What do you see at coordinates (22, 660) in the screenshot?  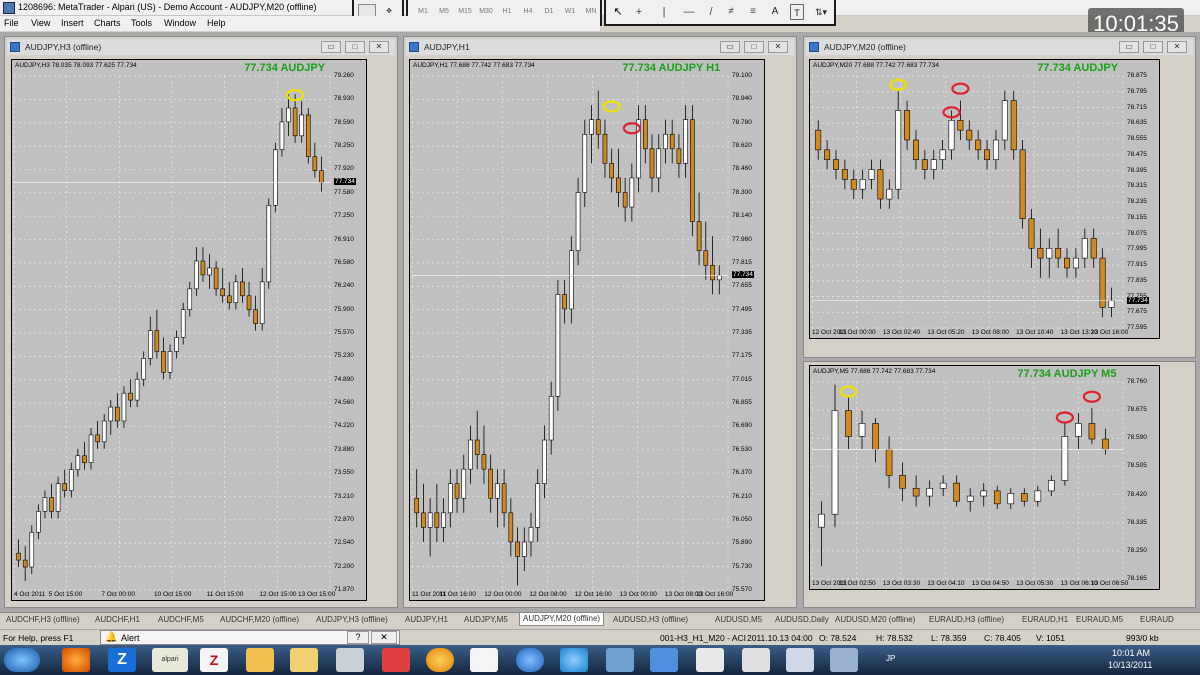 I see `start-button` at bounding box center [22, 660].